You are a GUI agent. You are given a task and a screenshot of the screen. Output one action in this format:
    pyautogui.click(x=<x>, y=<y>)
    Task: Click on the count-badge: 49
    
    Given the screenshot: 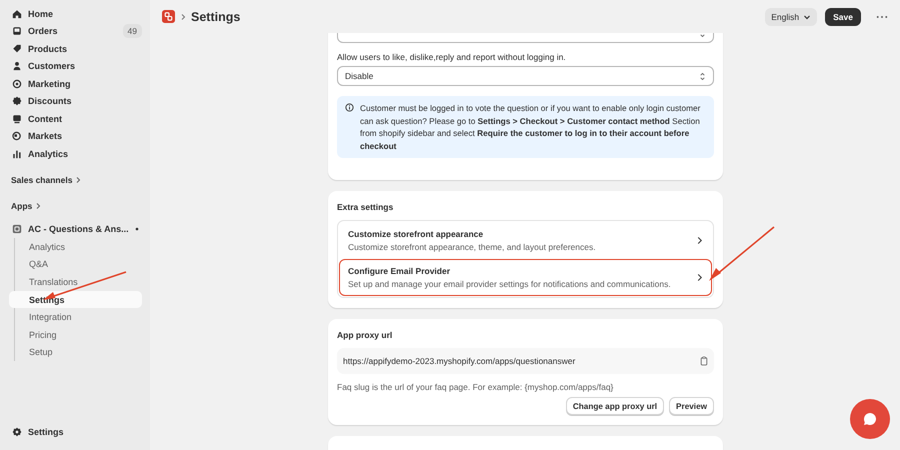 What is the action you would take?
    pyautogui.click(x=132, y=31)
    